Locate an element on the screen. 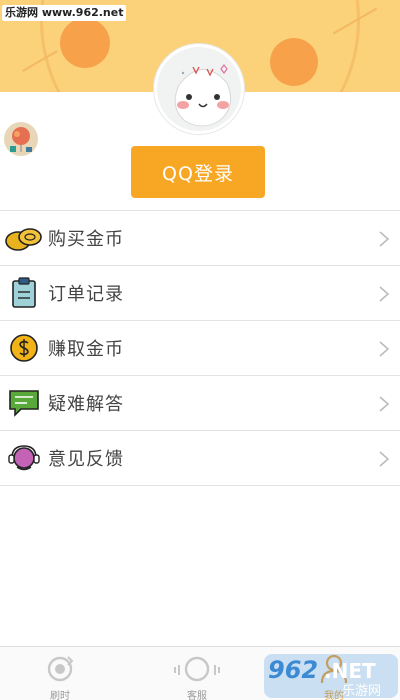 This screenshot has height=700, width=400. brand-suffix: .NET is located at coordinates (350, 671).